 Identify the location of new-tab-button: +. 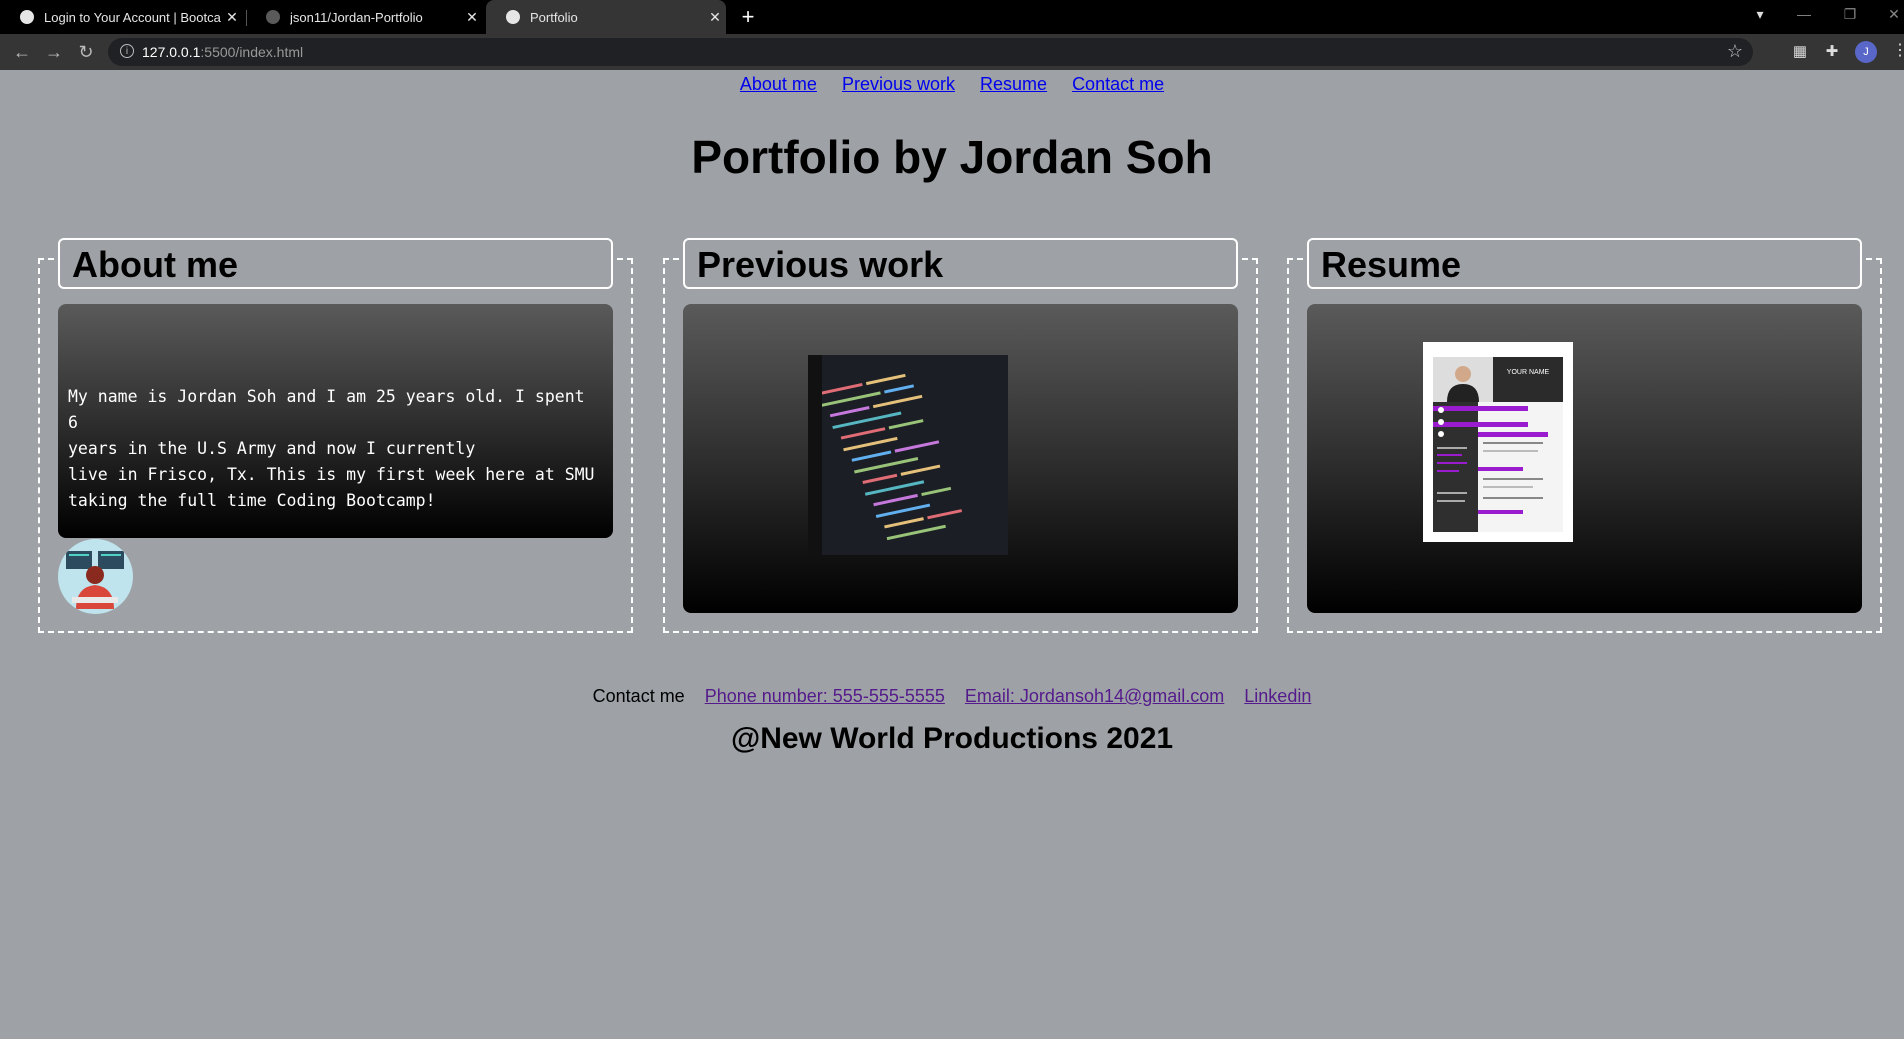
(748, 17).